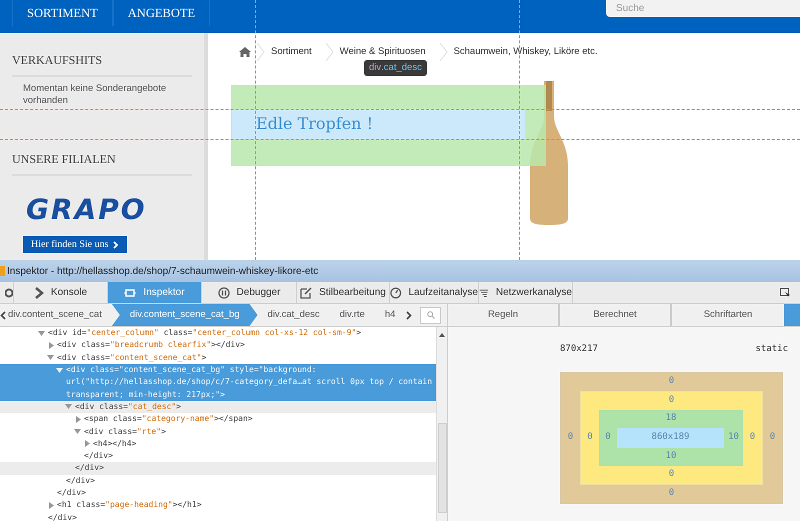 The width and height of the screenshot is (800, 521). What do you see at coordinates (249, 382) in the screenshot?
I see `code-line: url("http://hellasshop.de/shop/c/7-category_defa…at scroll 0px top / contain` at bounding box center [249, 382].